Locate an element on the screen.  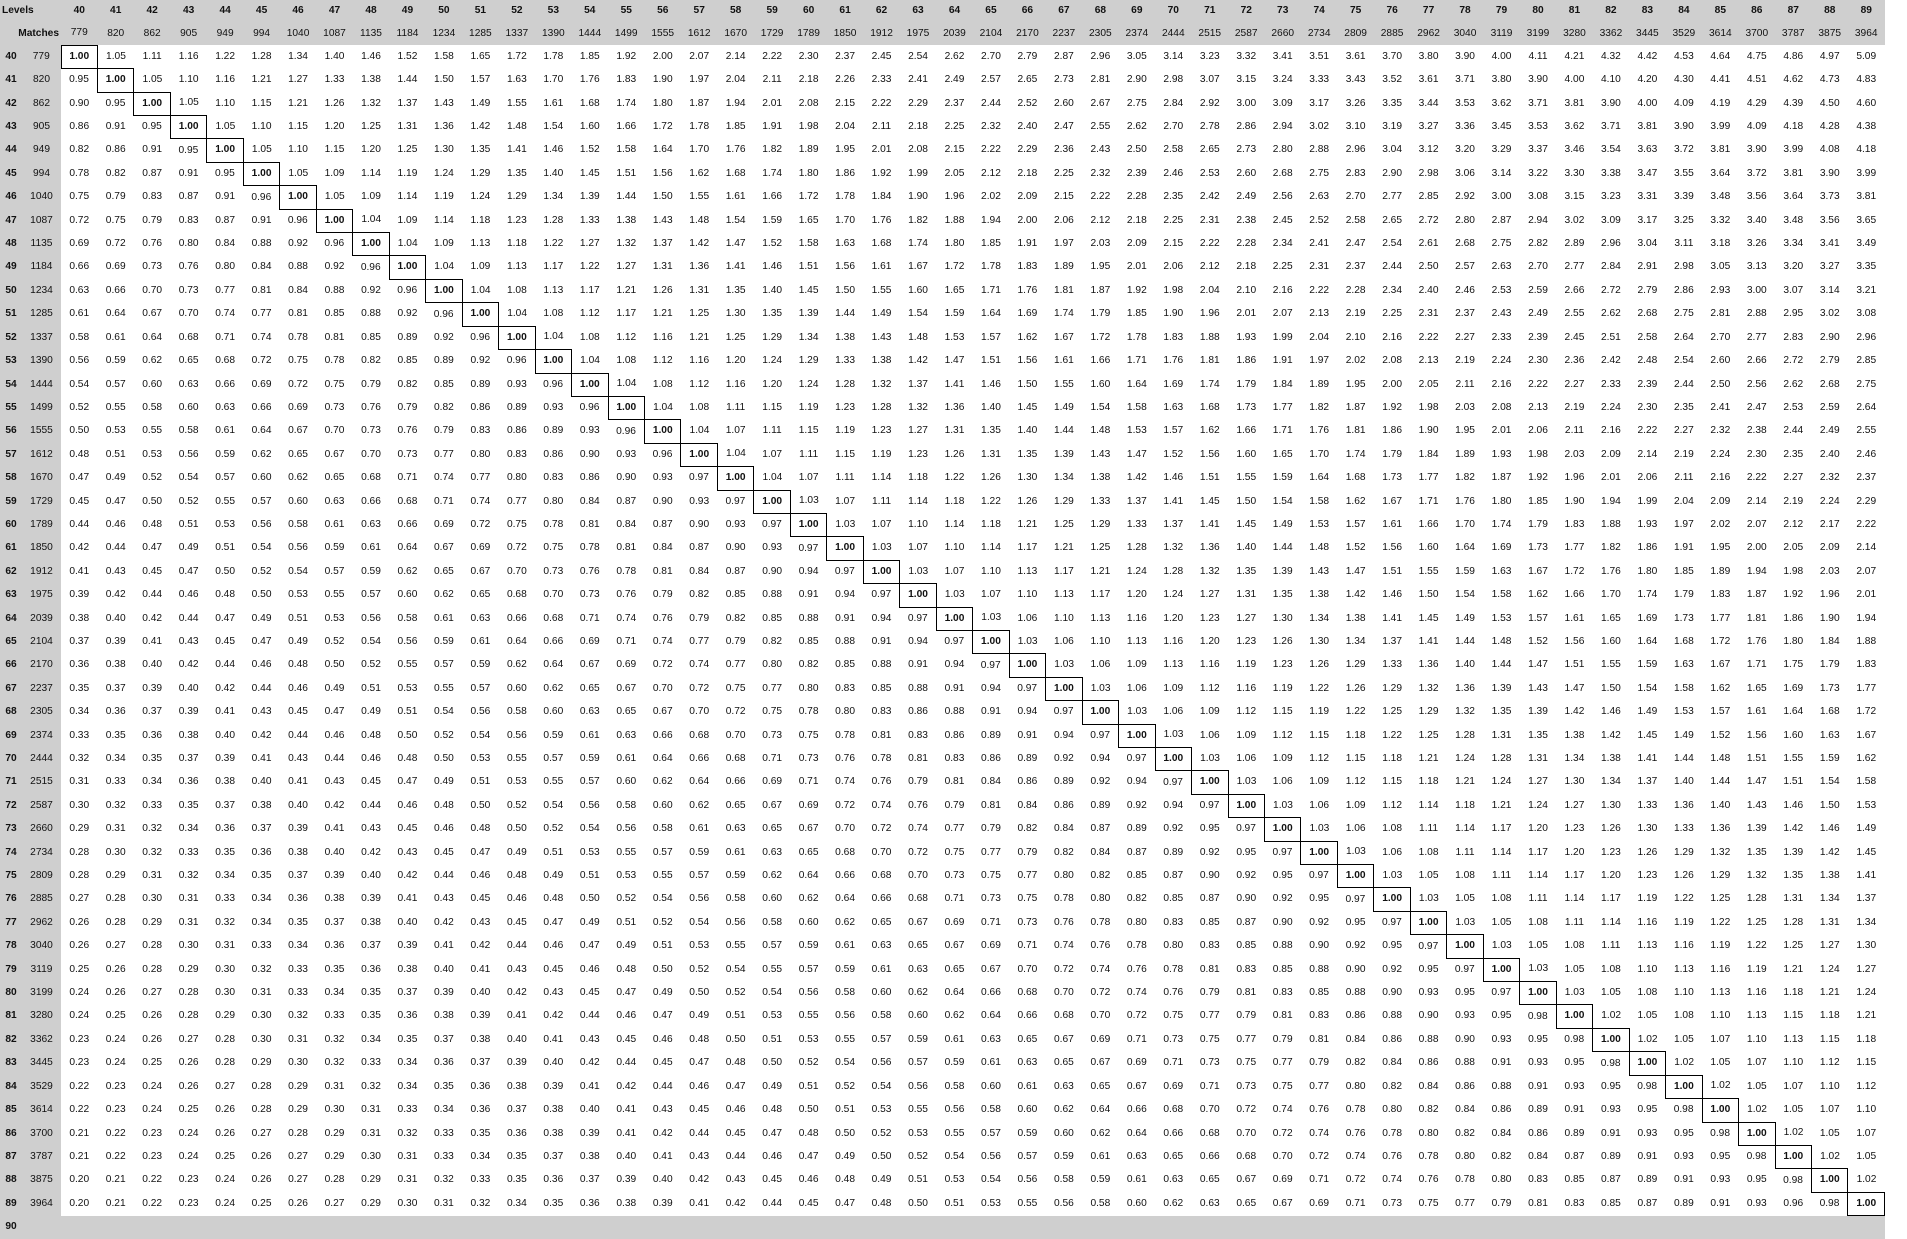
ratio-cell: 1.15 is located at coordinates (1282, 712).